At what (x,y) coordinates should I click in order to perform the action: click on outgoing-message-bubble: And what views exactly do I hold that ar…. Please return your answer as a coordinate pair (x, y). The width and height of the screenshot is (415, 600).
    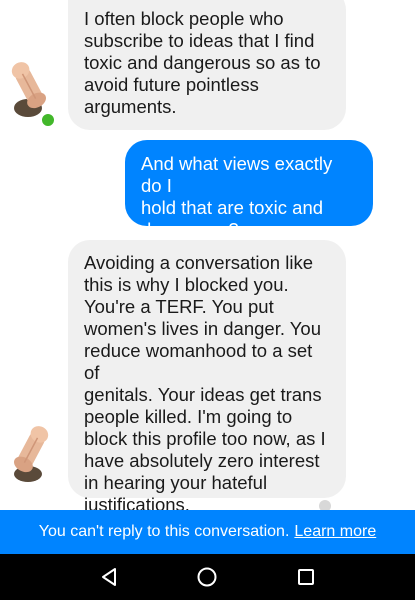
    Looking at the image, I should click on (249, 190).